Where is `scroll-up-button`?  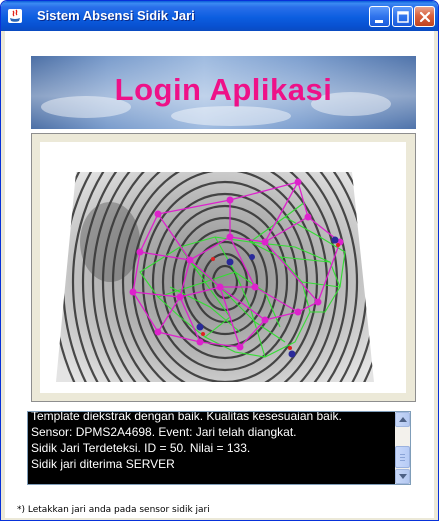 scroll-up-button is located at coordinates (402, 419).